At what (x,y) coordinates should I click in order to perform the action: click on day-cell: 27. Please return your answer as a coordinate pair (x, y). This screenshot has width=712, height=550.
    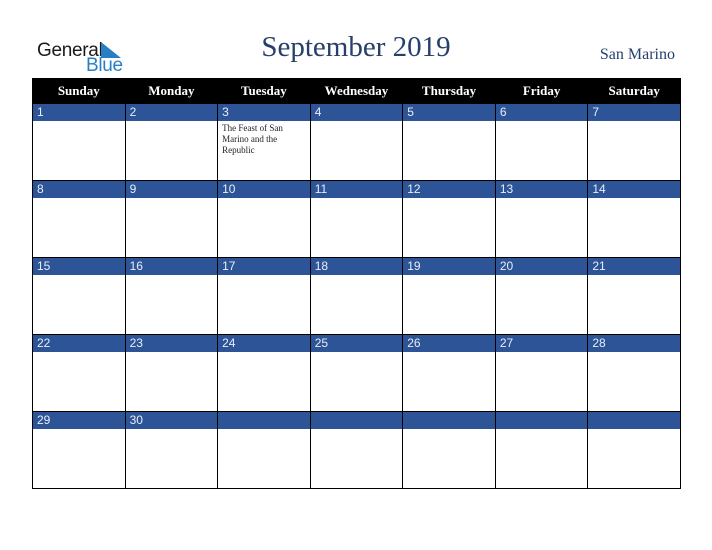
    Looking at the image, I should click on (541, 373).